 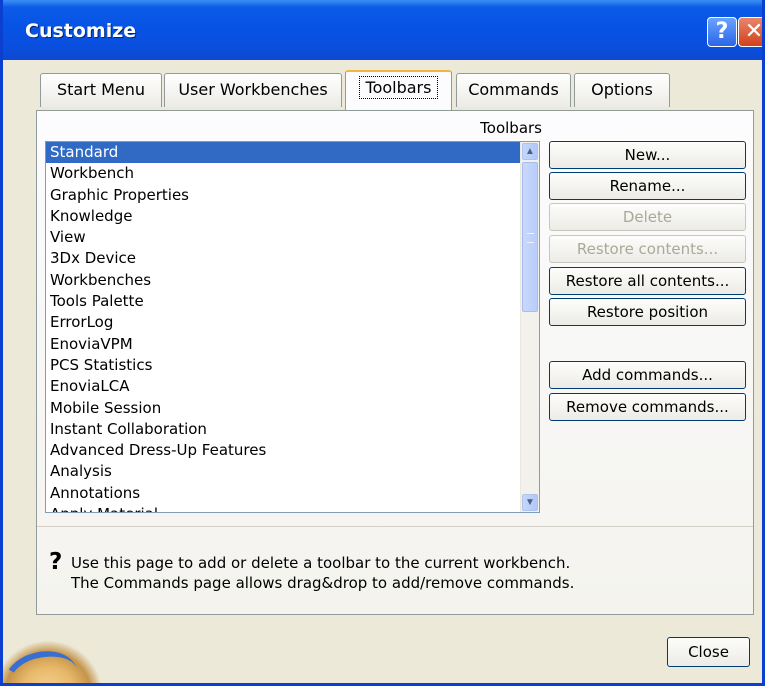 I want to click on chevron-down-icon: ▼, so click(x=530, y=502).